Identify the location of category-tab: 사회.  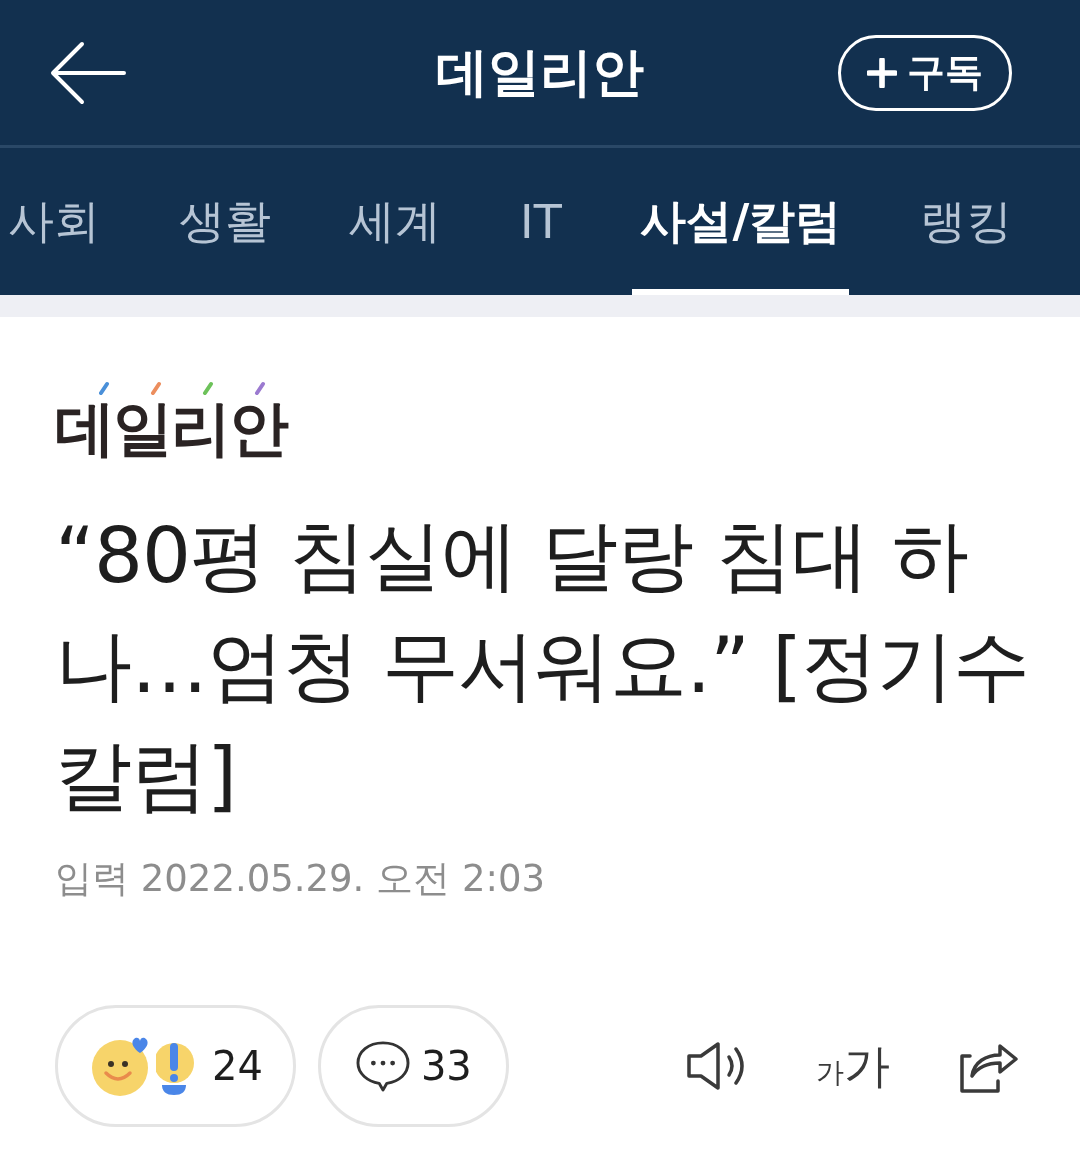
(54, 221).